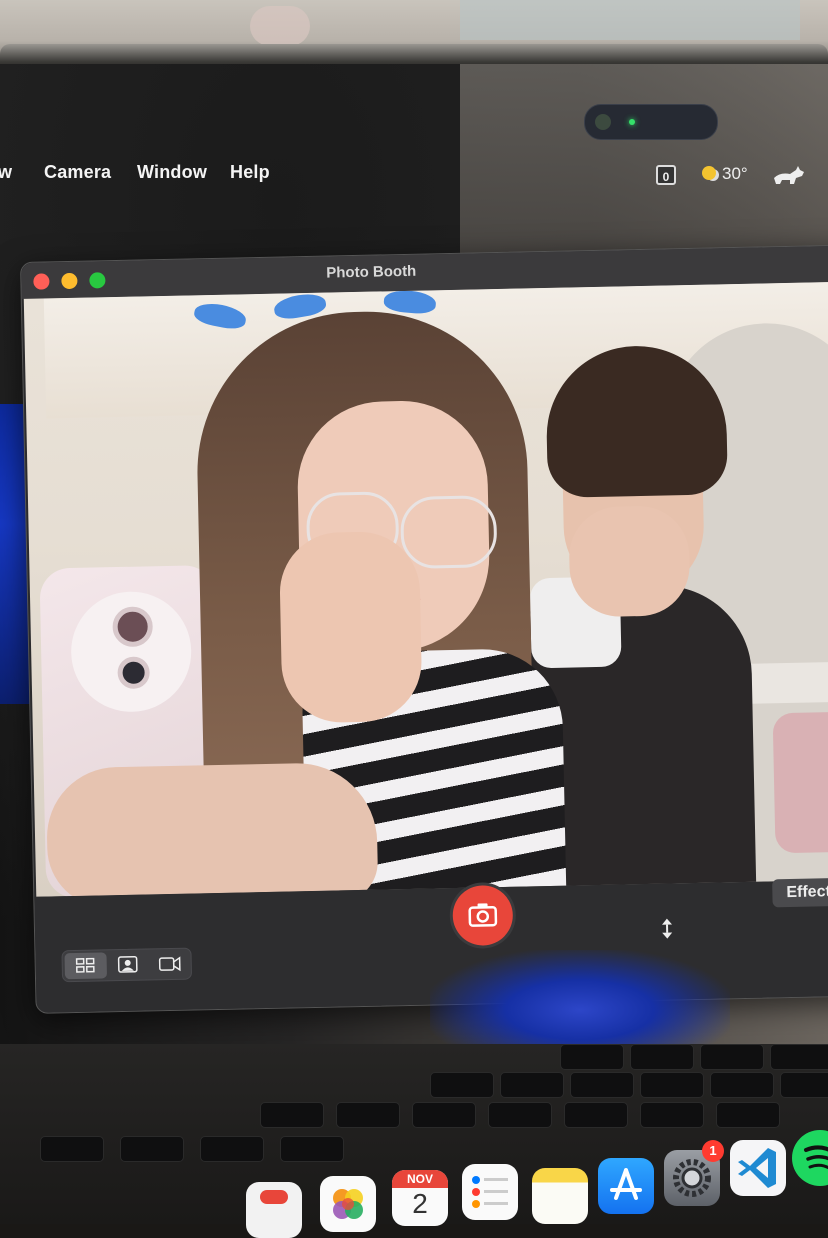 The width and height of the screenshot is (828, 1238). I want to click on spotify-icon, so click(810, 1158).